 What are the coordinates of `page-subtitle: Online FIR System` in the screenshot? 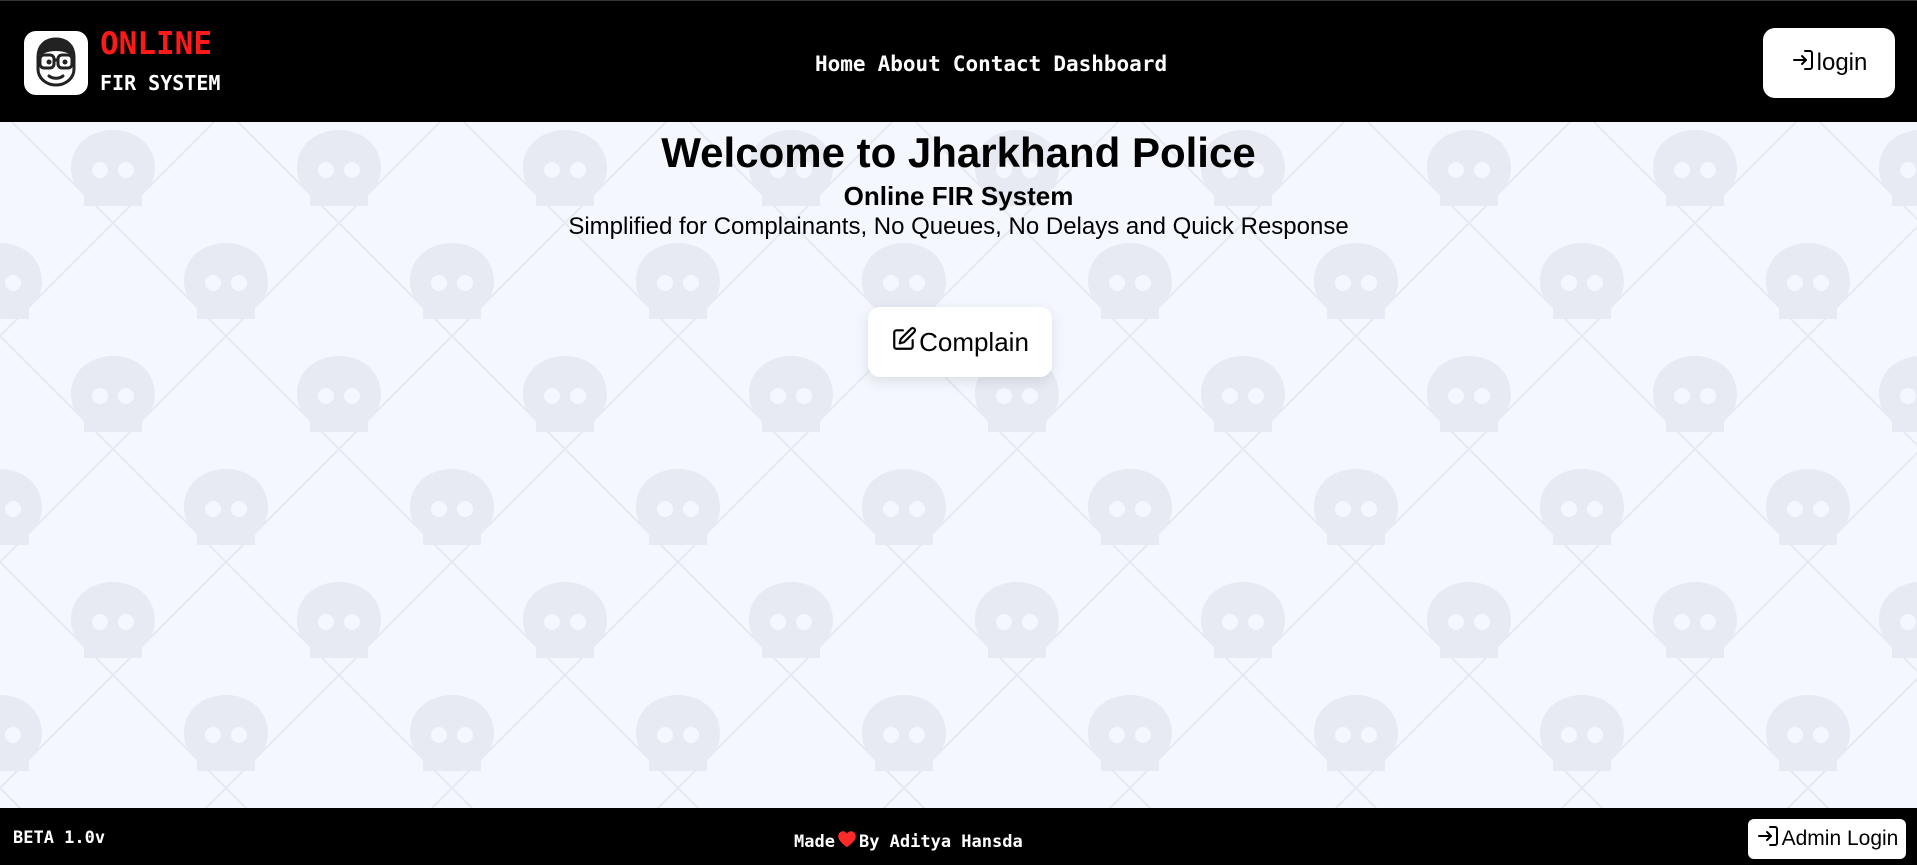 It's located at (958, 196).